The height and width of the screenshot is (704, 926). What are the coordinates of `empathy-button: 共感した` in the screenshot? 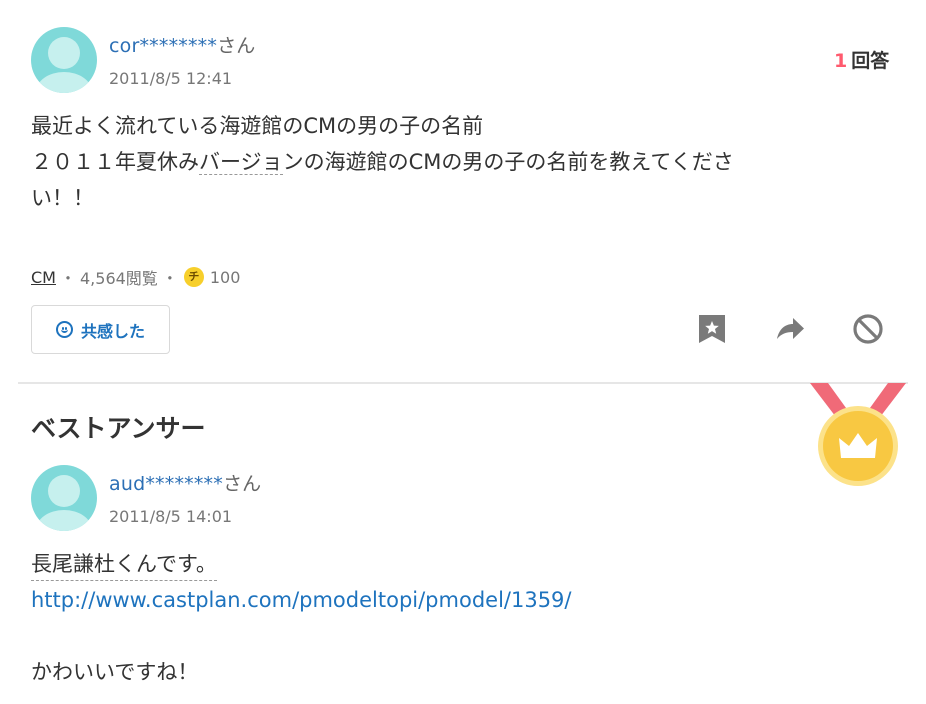 It's located at (100, 329).